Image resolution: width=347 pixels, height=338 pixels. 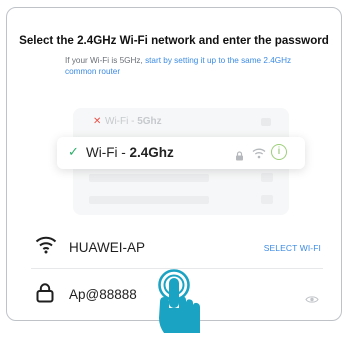 What do you see at coordinates (312, 300) in the screenshot?
I see `eye-icon` at bounding box center [312, 300].